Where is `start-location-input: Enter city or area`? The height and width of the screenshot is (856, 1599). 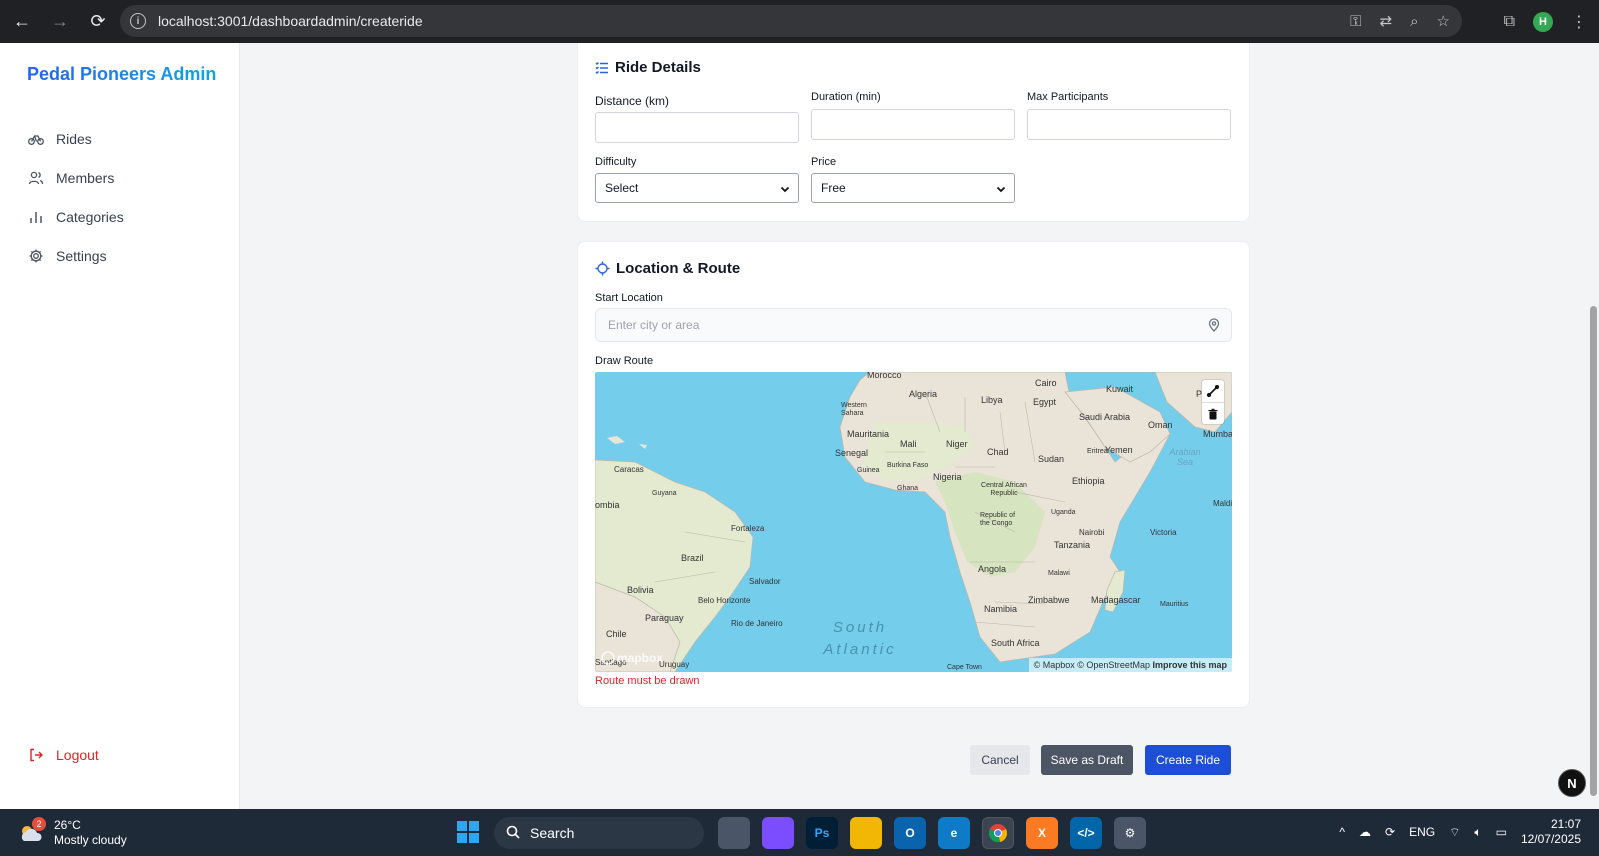 start-location-input: Enter city or area is located at coordinates (913, 325).